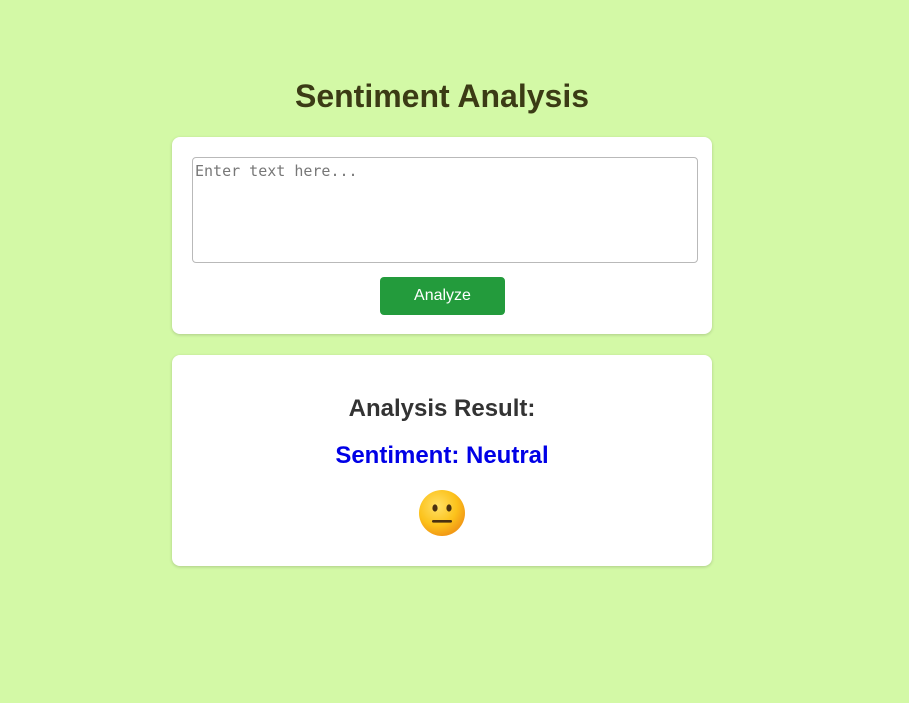 The width and height of the screenshot is (909, 703). I want to click on sentiment-label: Sentiment: Neutral, so click(442, 455).